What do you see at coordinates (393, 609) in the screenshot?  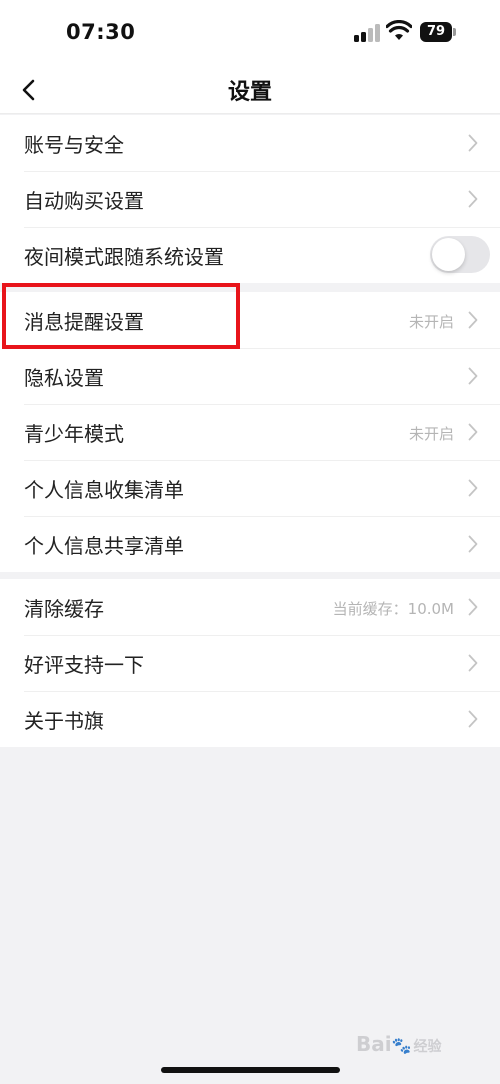 I see `row-value: 当前缓存：10.0M` at bounding box center [393, 609].